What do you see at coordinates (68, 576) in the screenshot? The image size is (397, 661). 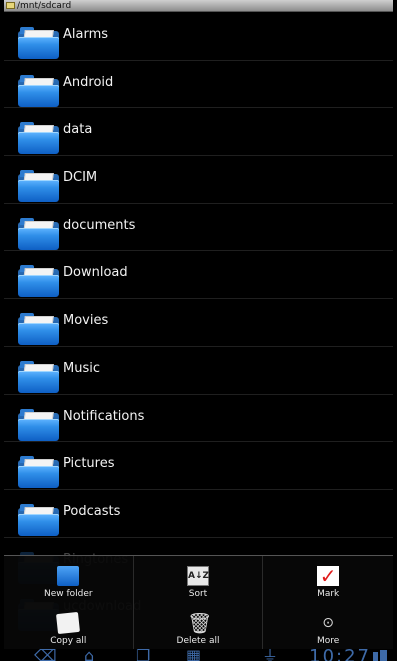 I see `new-folder-icon` at bounding box center [68, 576].